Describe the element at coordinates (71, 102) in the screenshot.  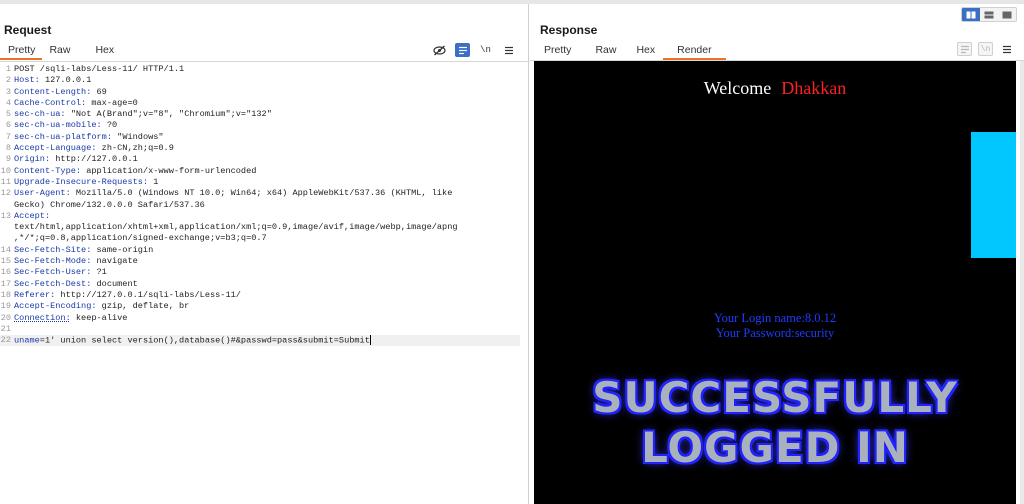
I see `editor-line: 4 Cache-Control: max-age=0` at that location.